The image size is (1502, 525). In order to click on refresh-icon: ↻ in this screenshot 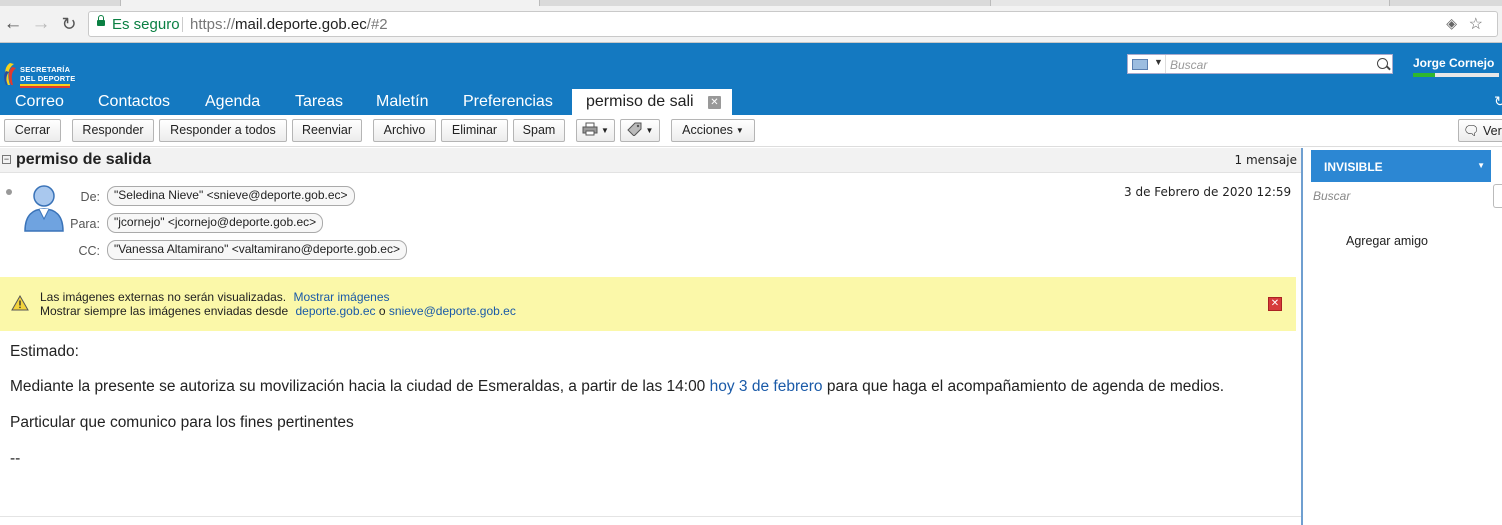, I will do `click(1498, 101)`.